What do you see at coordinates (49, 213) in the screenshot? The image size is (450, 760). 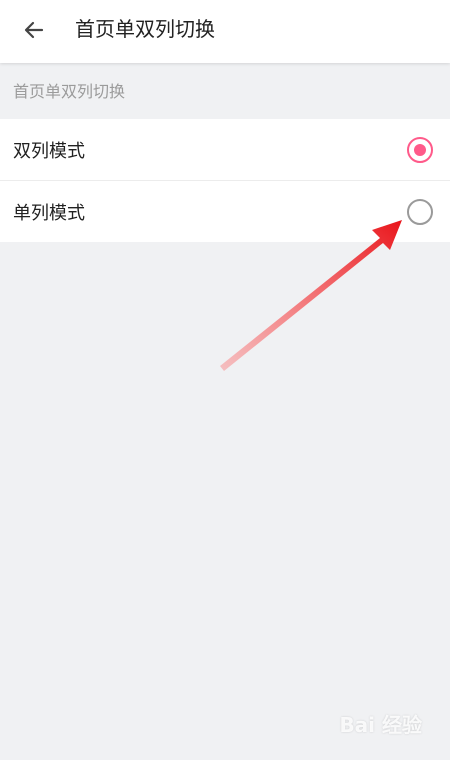 I see `option-label: 单列模式` at bounding box center [49, 213].